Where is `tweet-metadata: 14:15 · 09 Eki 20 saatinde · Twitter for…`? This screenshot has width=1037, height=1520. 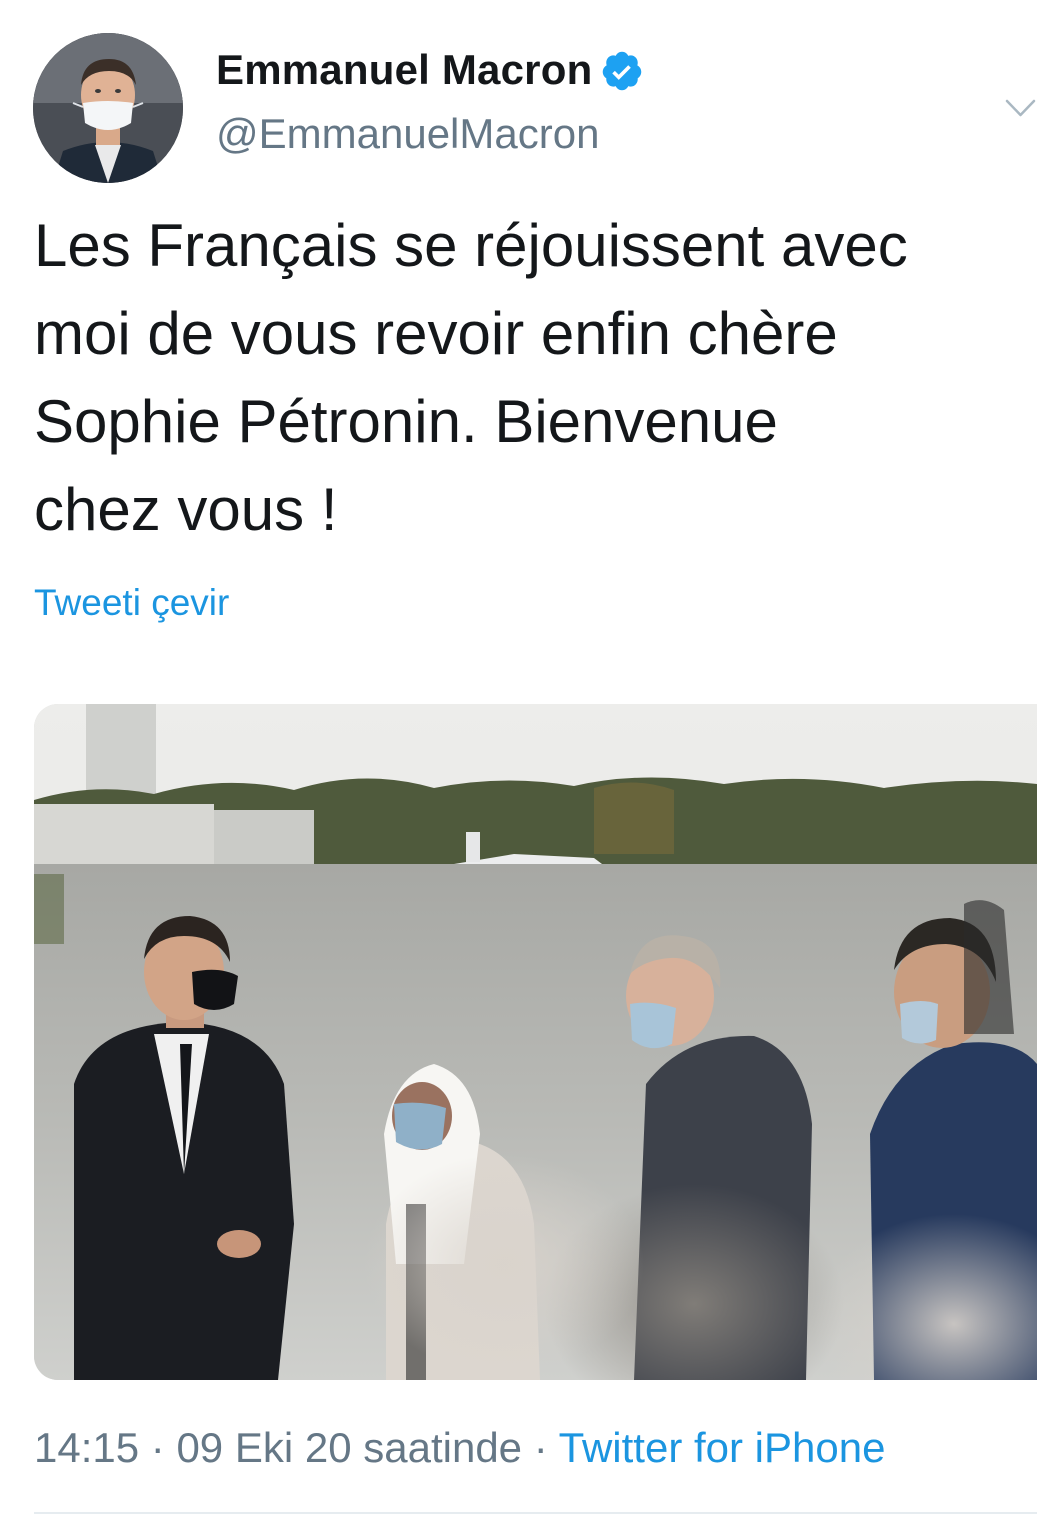
tweet-metadata: 14:15 · 09 Eki 20 saatinde · Twitter for… is located at coordinates (459, 1448).